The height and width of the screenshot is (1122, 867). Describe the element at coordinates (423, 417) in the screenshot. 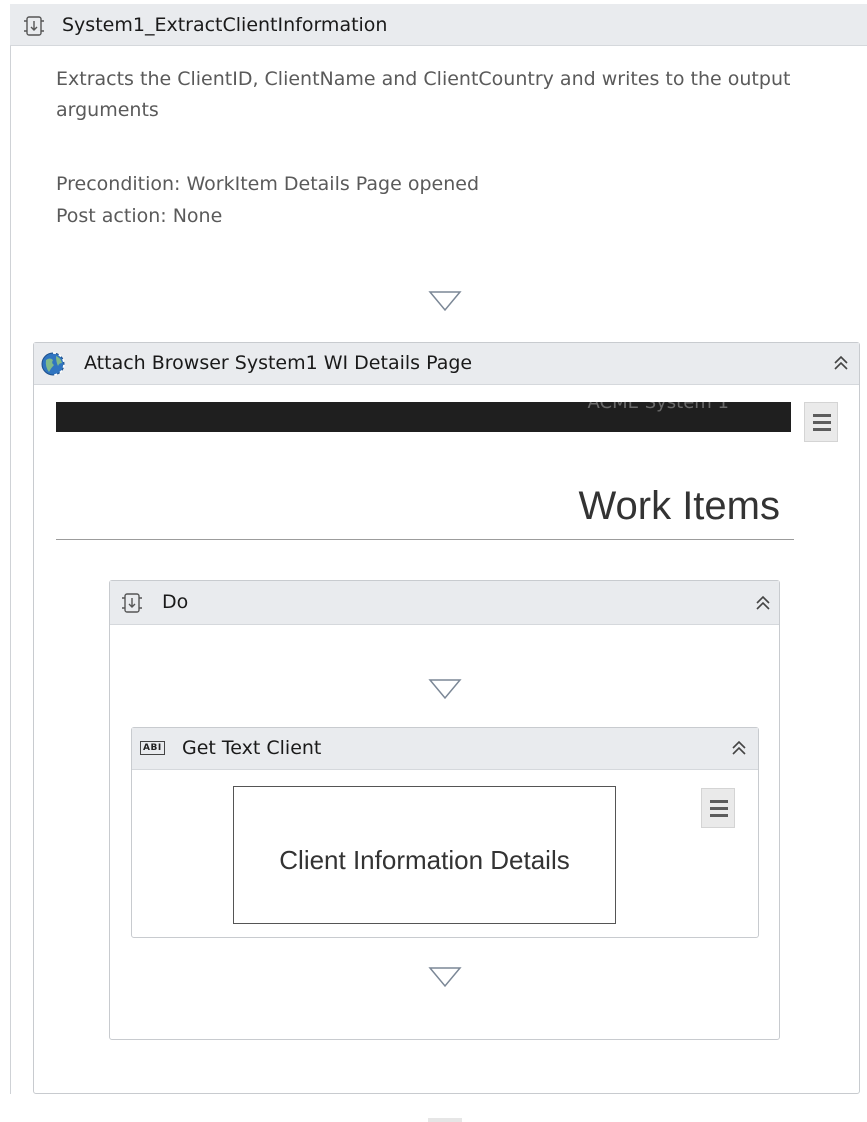

I see `screenshot-header-bar: ACME System 1` at that location.